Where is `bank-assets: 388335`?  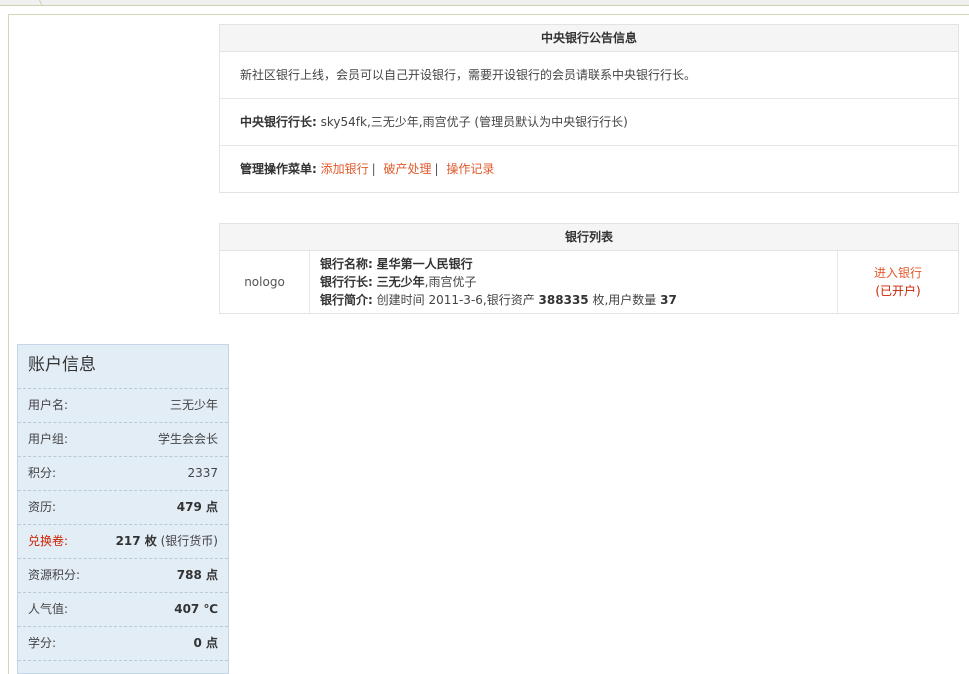 bank-assets: 388335 is located at coordinates (563, 300).